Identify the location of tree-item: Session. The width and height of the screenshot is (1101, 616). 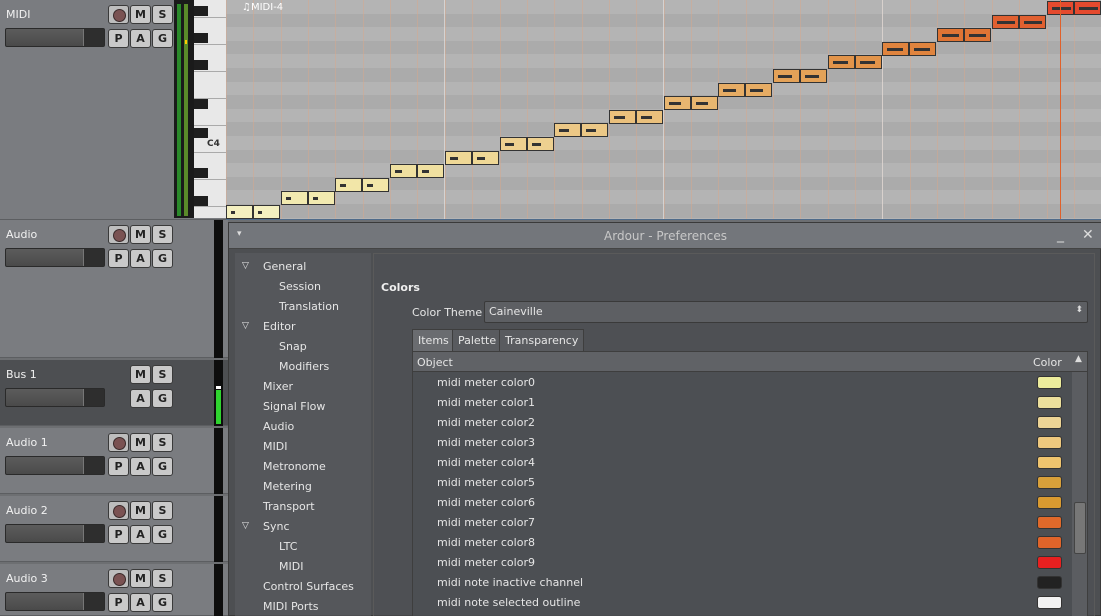
(300, 286).